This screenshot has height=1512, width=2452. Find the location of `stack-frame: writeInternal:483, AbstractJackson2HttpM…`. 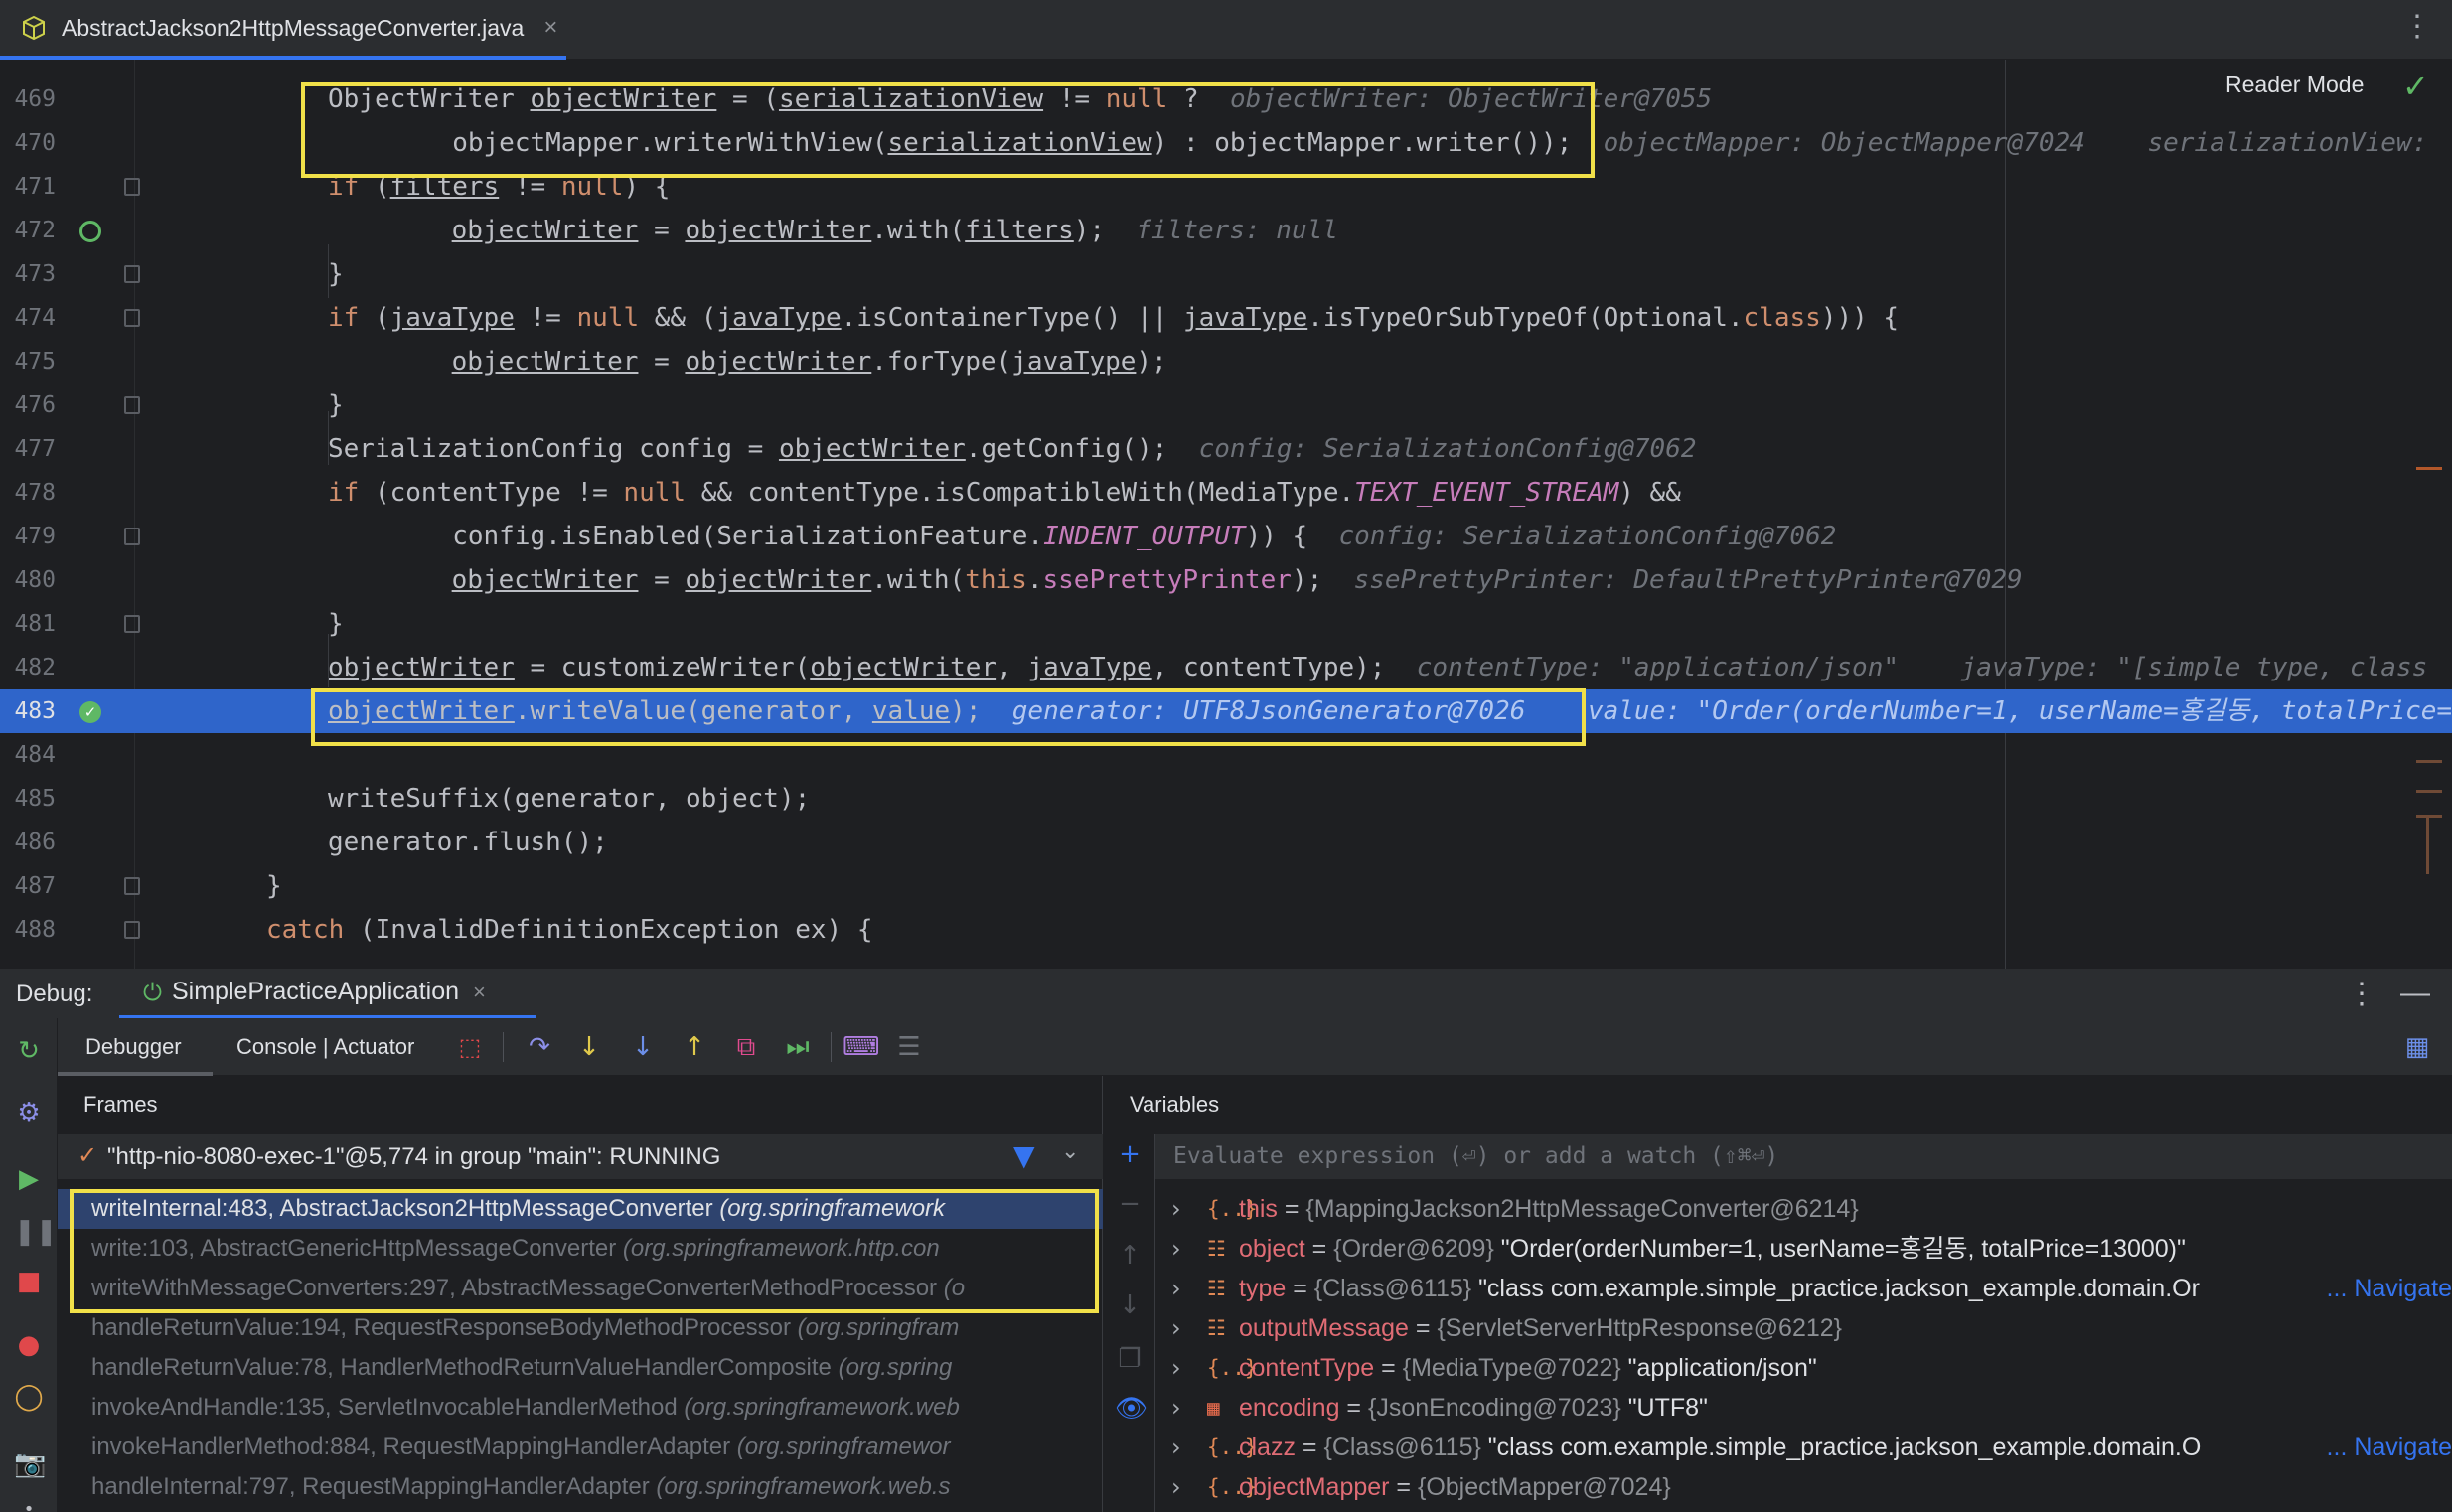

stack-frame: writeInternal:483, AbstractJackson2HttpM… is located at coordinates (580, 1209).